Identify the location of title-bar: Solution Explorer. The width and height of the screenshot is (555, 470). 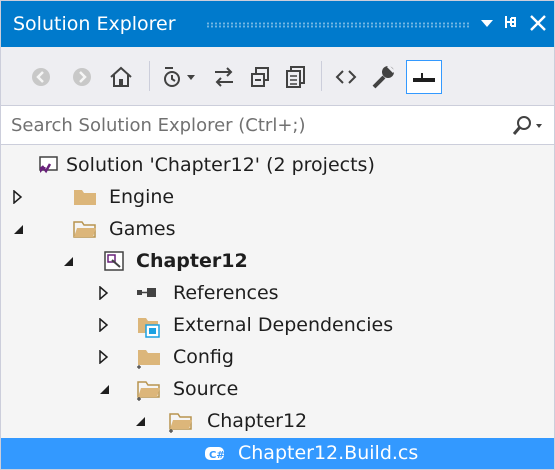
(277, 24).